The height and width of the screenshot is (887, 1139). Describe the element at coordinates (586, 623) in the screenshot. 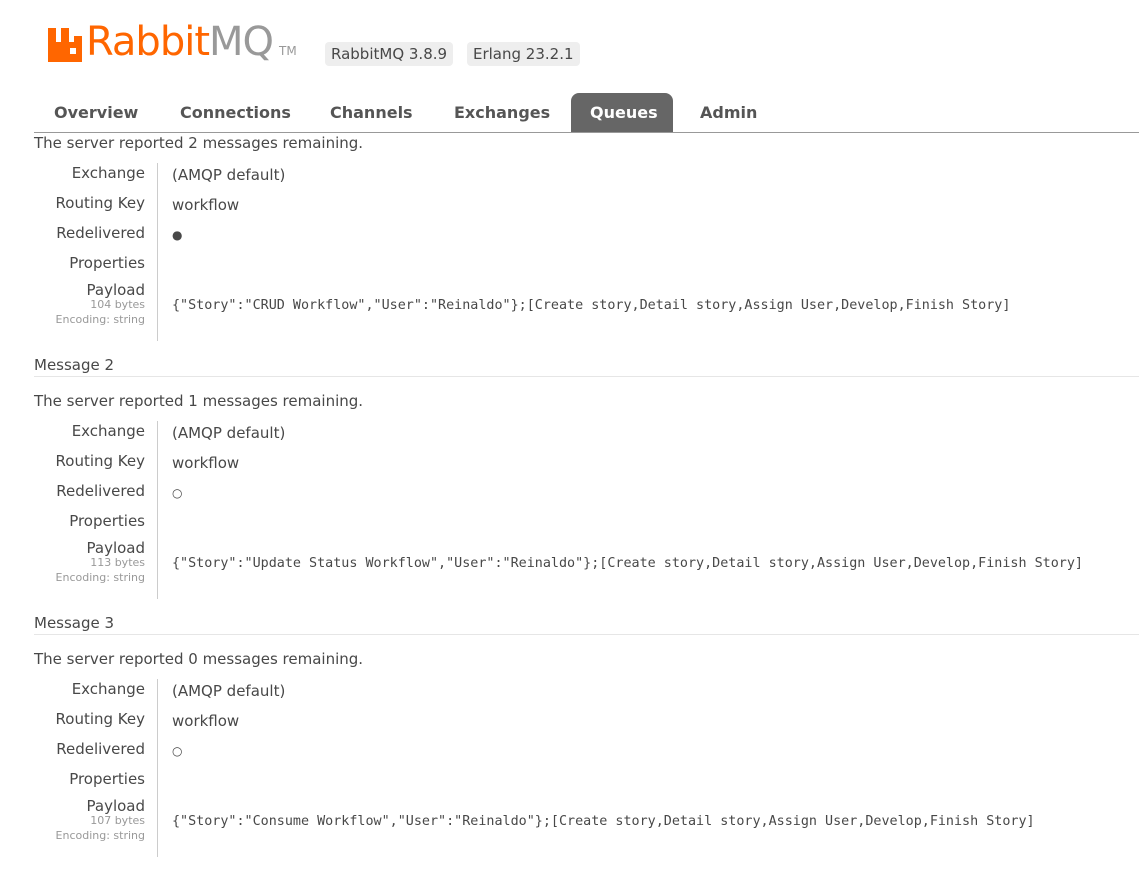

I see `message-heading: Message 3` at that location.